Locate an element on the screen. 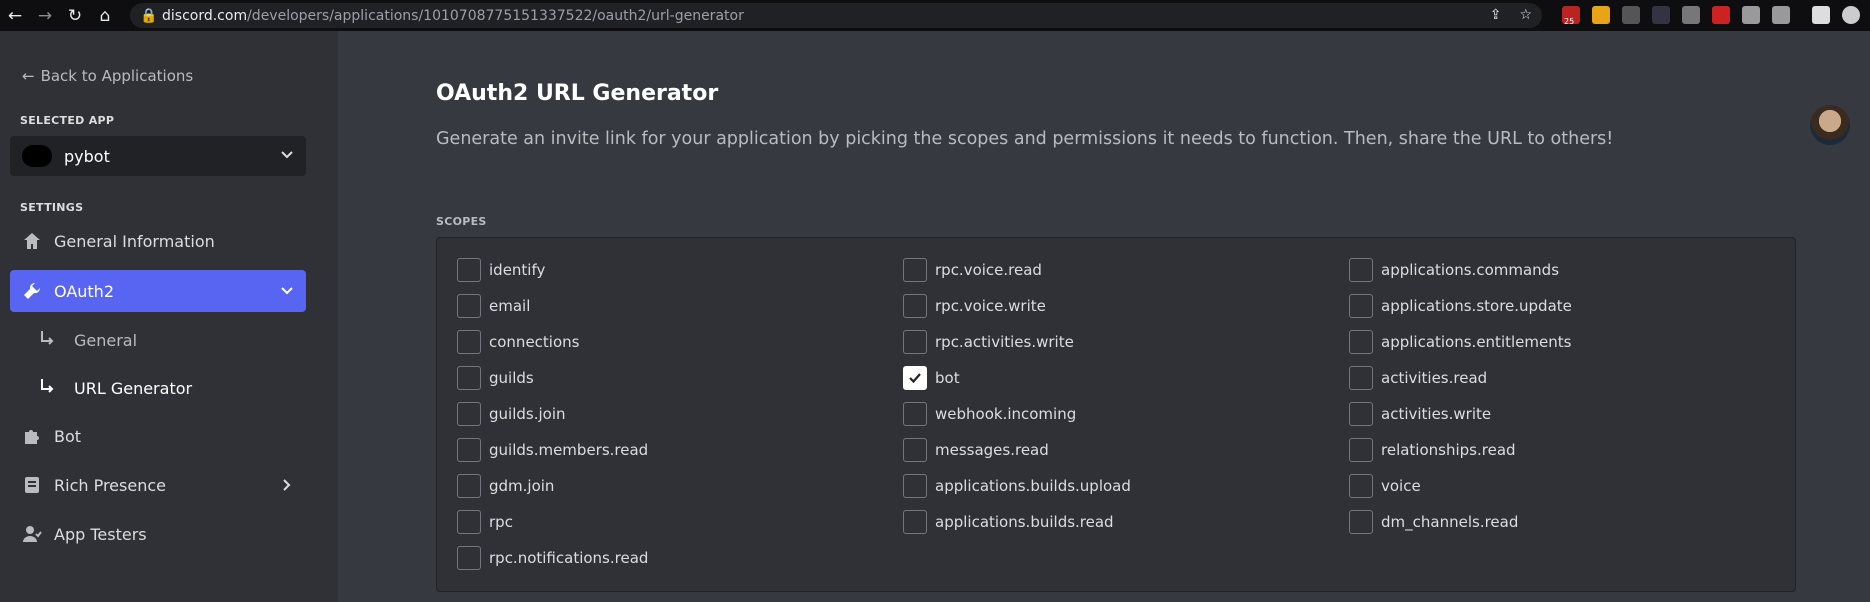  scope-checkbox-item: applications.commands is located at coordinates (1460, 270).